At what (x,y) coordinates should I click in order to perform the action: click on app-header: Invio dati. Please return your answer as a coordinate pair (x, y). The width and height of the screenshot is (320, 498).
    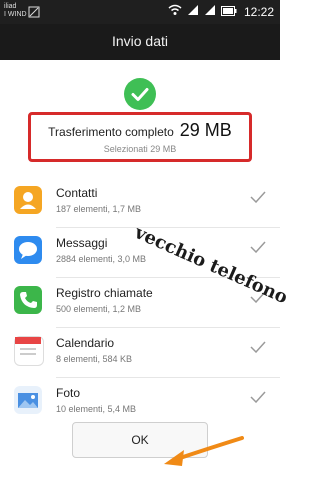
    Looking at the image, I should click on (140, 42).